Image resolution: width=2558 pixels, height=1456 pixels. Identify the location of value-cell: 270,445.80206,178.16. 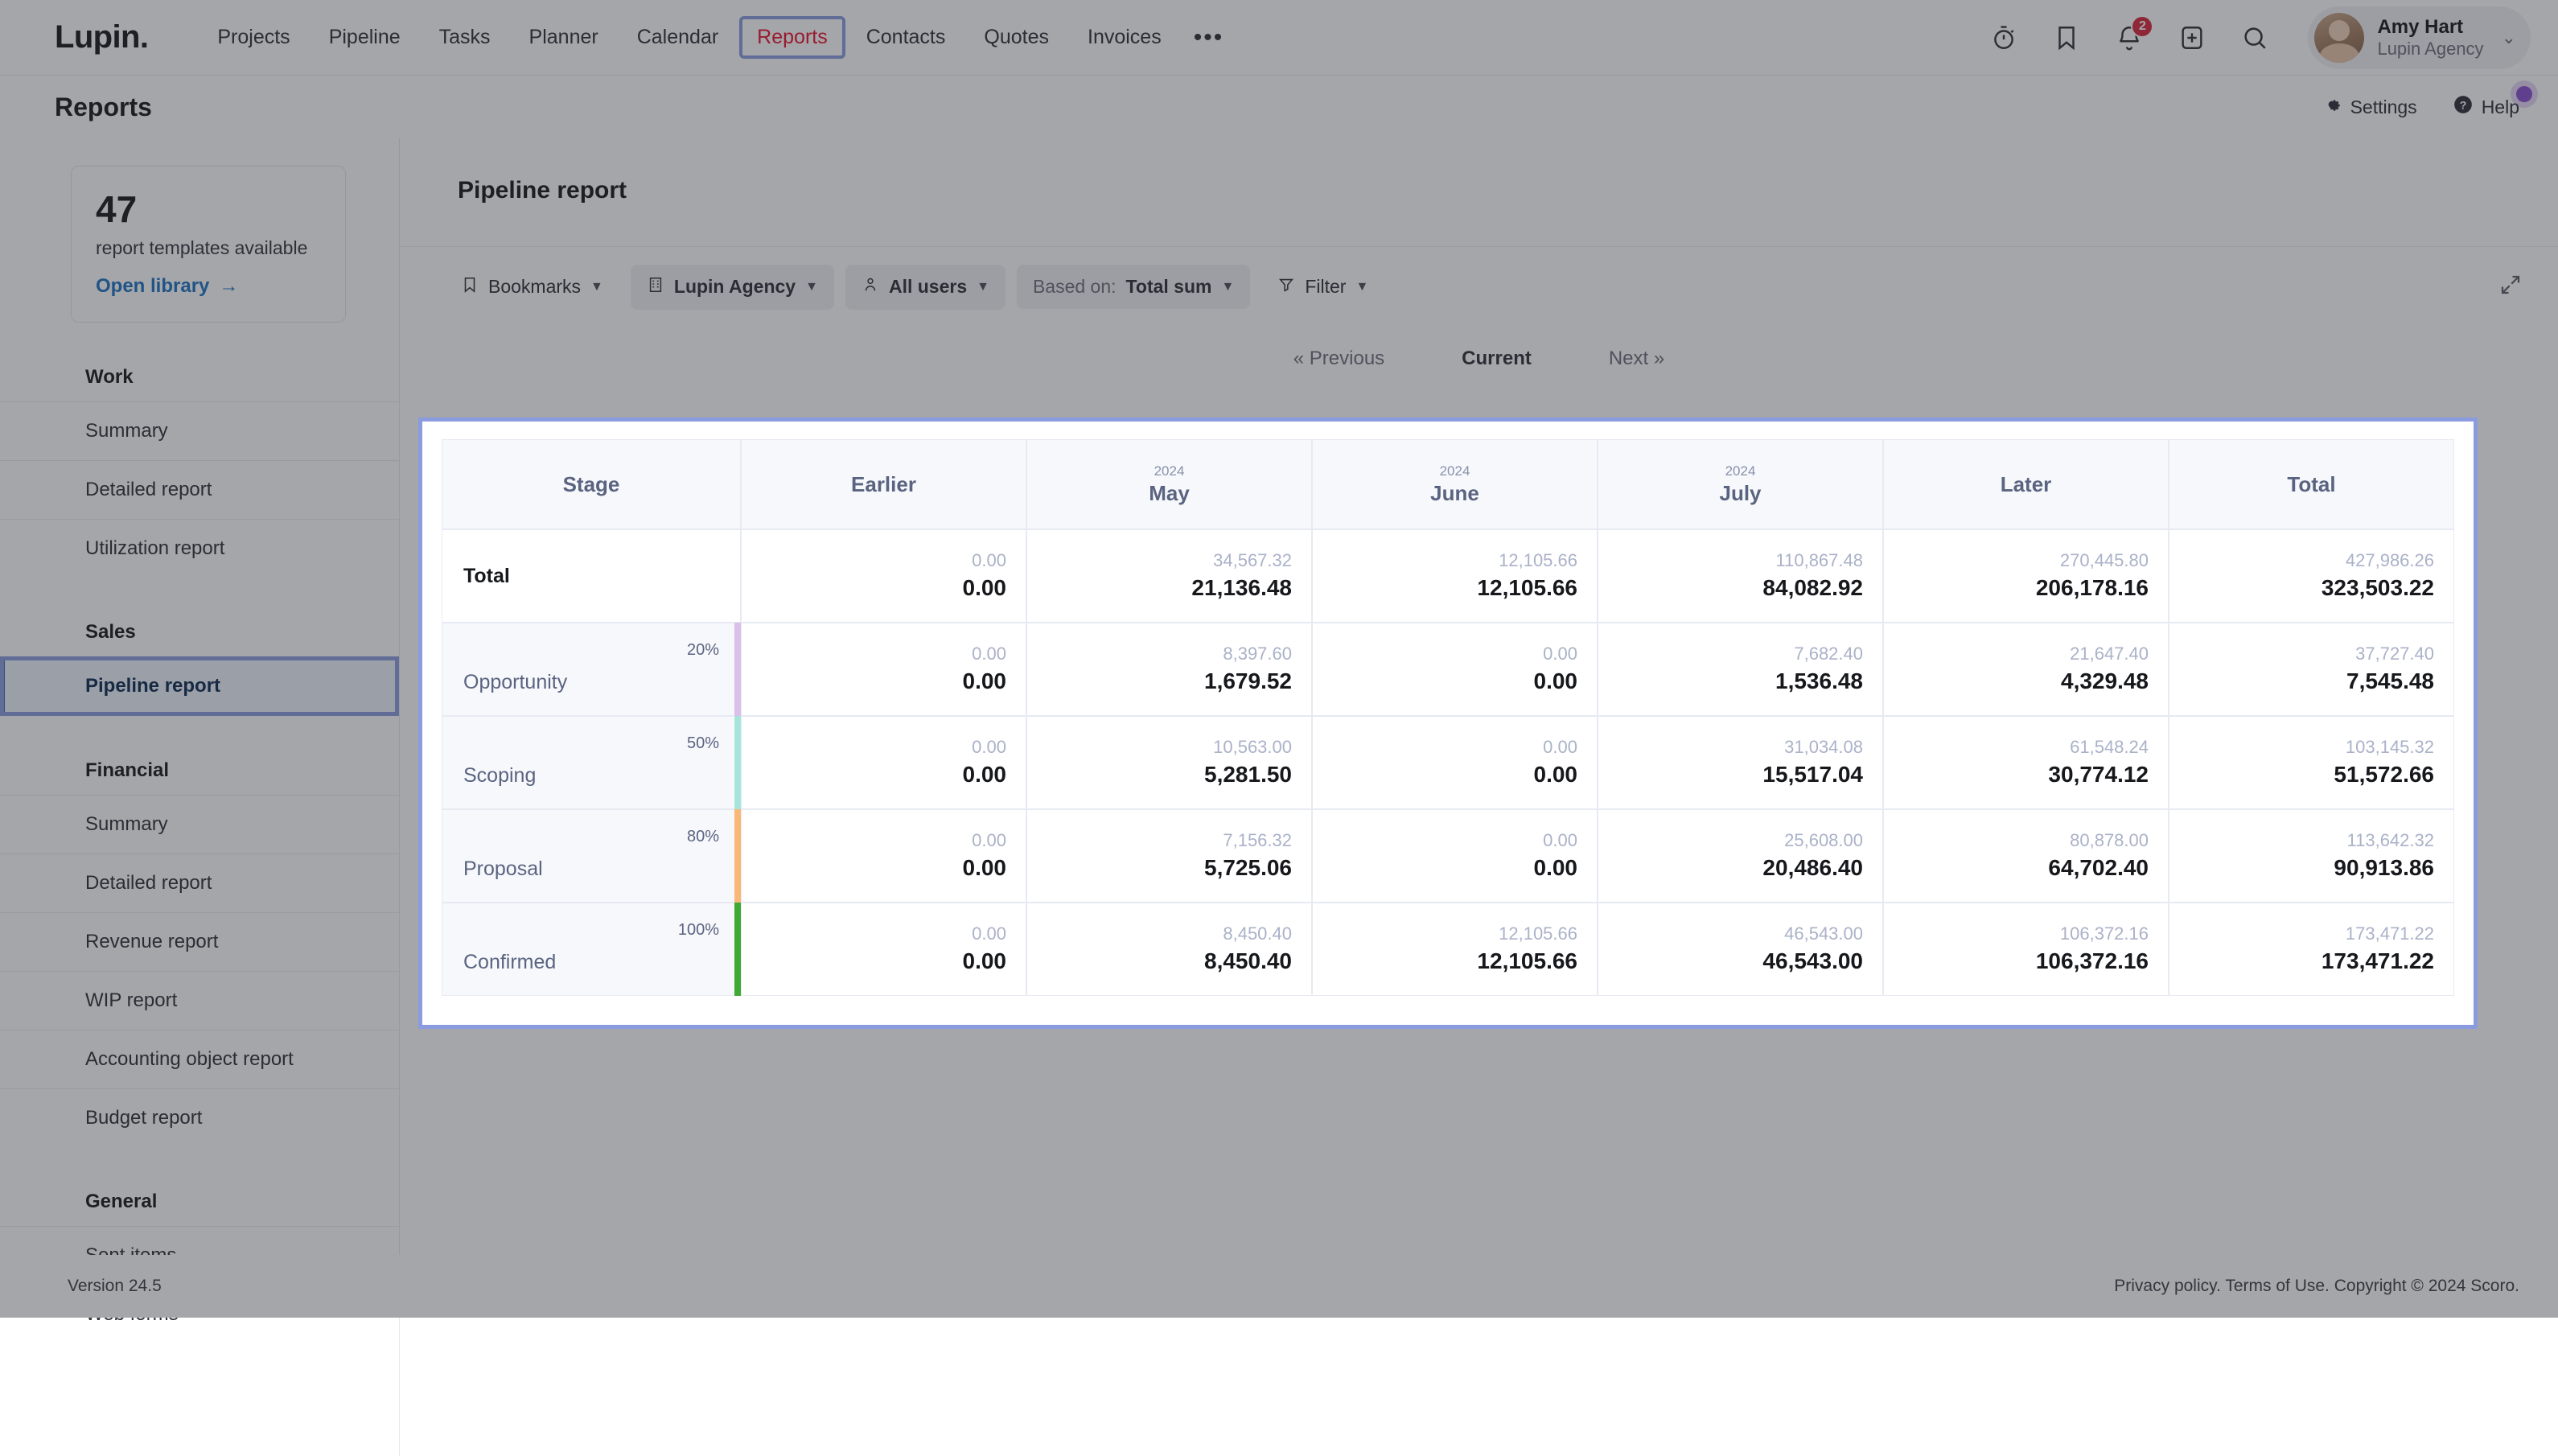
(2026, 576).